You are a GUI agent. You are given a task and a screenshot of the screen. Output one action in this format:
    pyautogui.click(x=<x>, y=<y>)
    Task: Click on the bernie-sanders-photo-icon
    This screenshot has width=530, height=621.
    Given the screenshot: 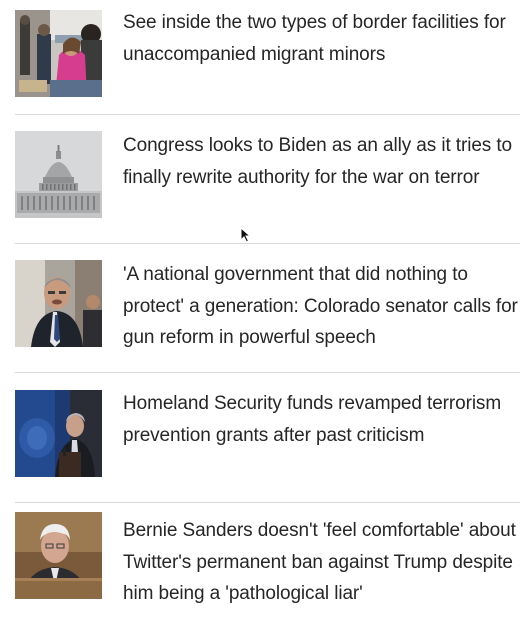 What is the action you would take?
    pyautogui.click(x=58, y=555)
    